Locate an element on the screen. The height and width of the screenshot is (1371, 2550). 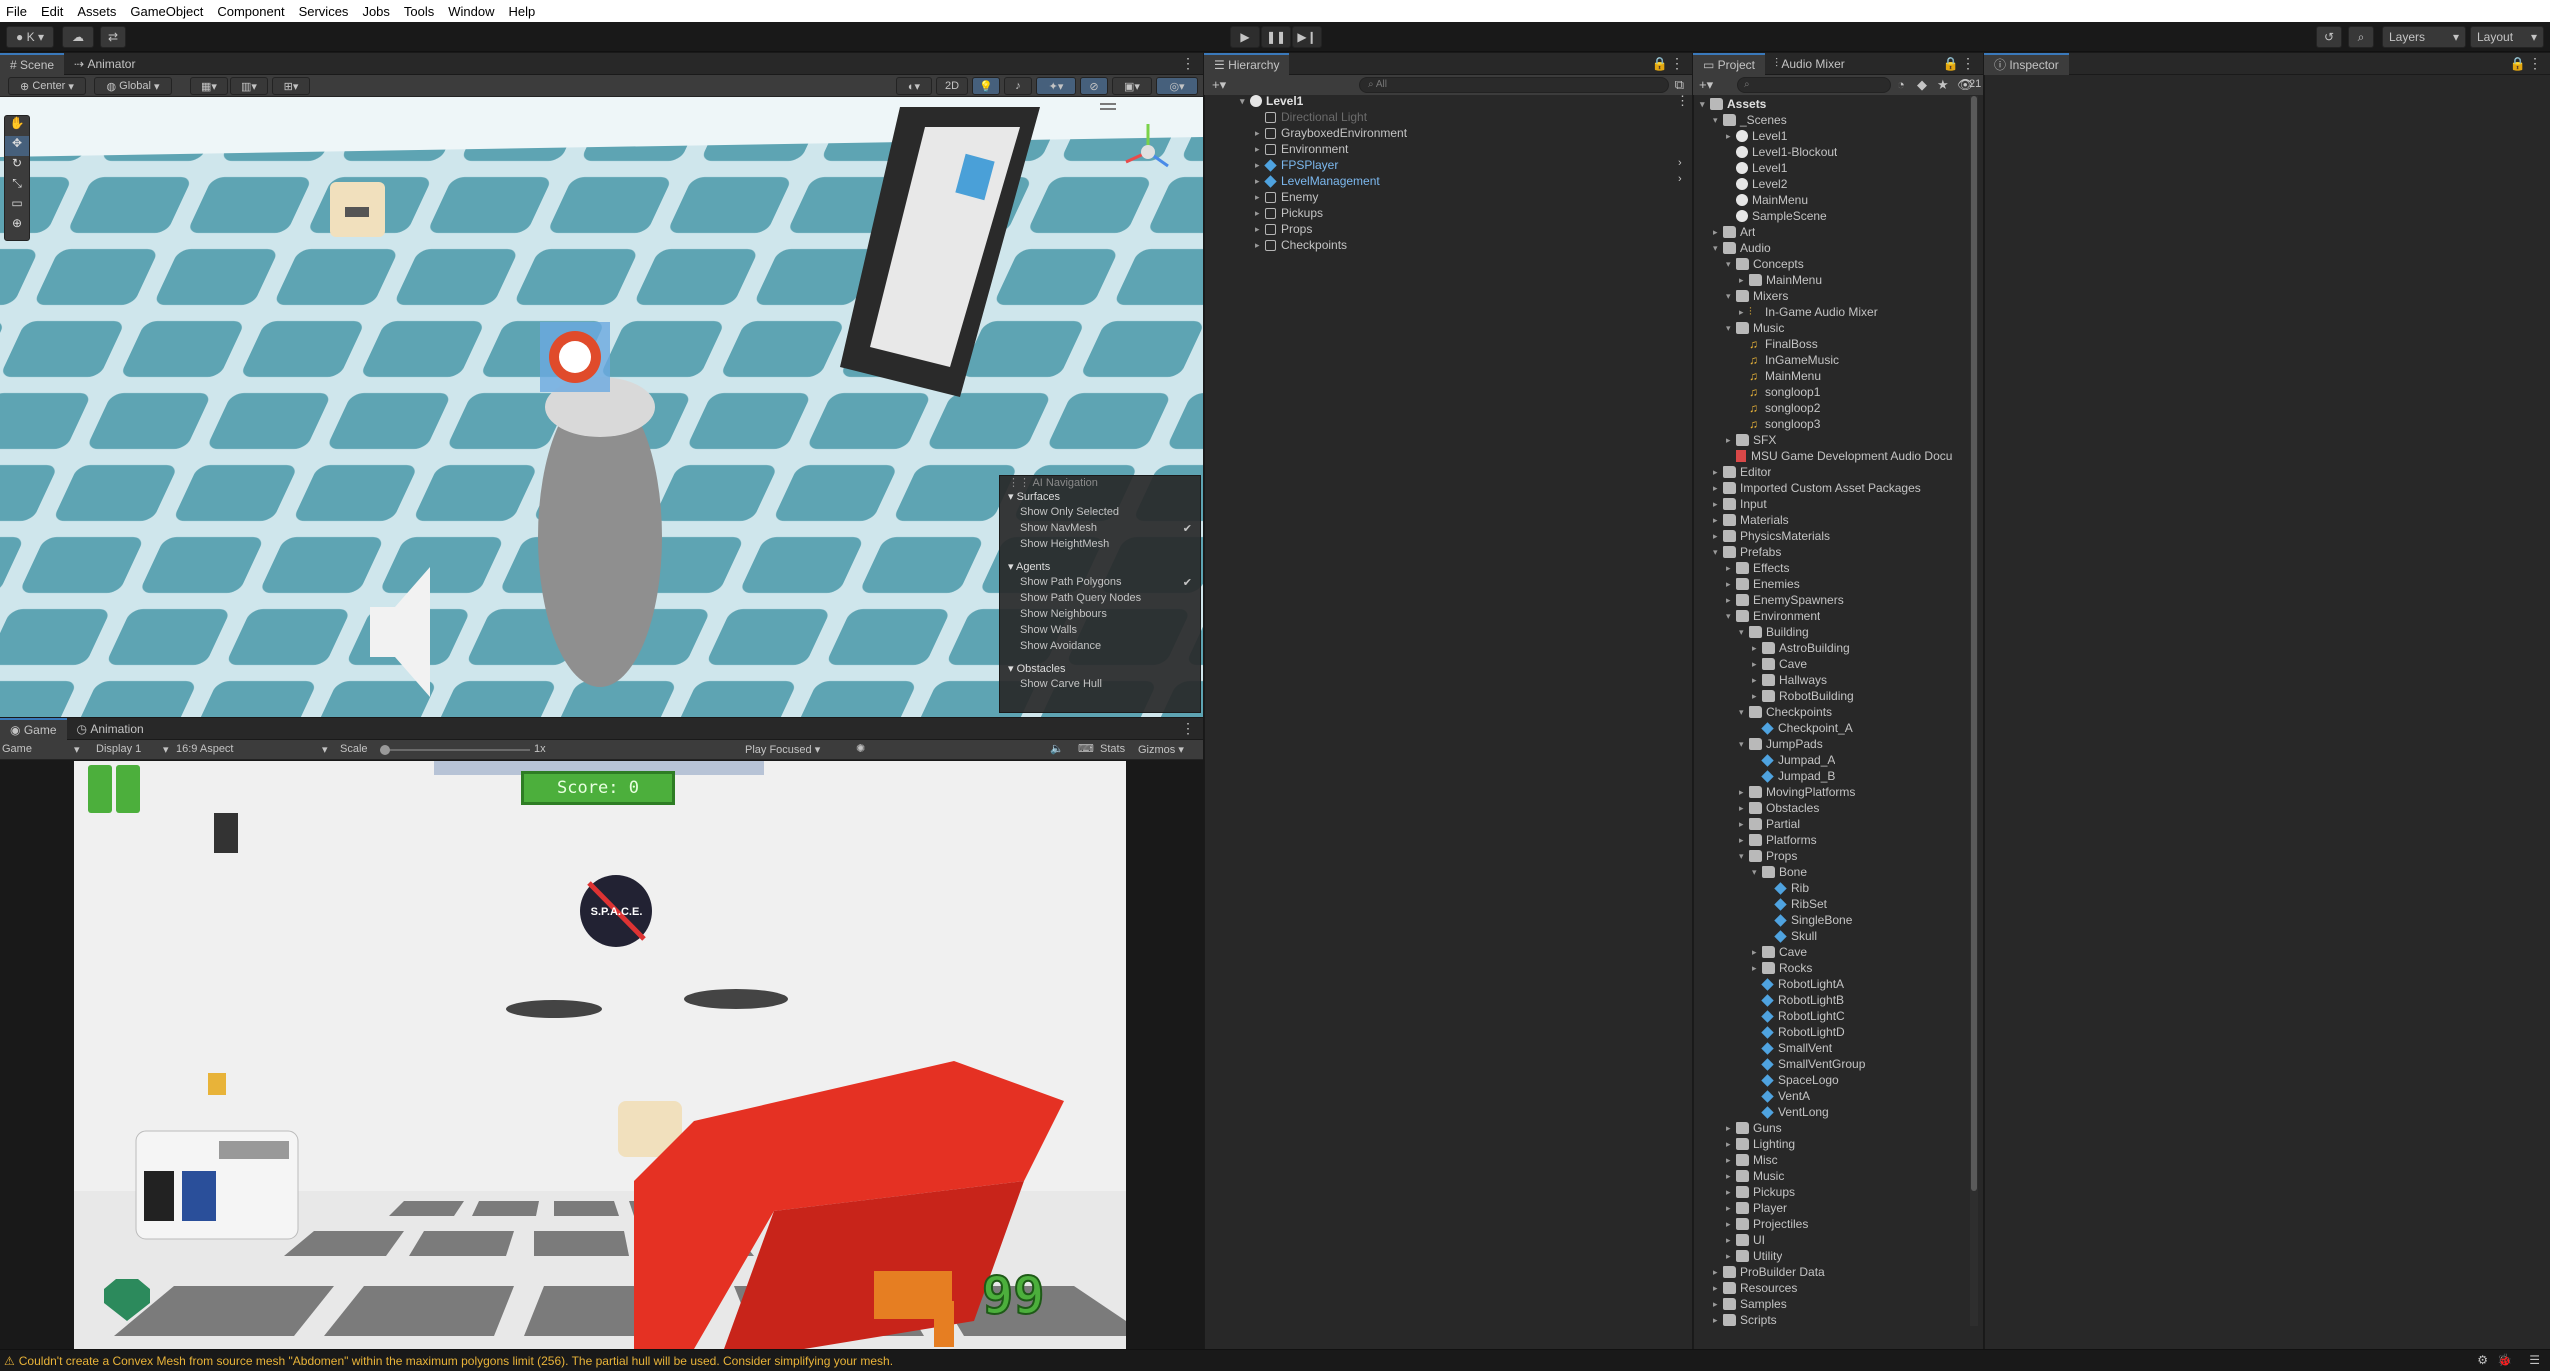
move-tool-icon: ✥ is located at coordinates (17, 146).